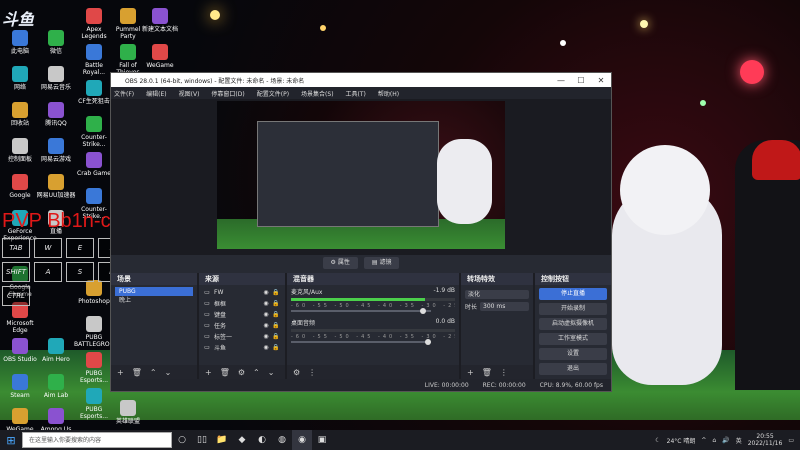 The image size is (800, 450). Describe the element at coordinates (56, 78) in the screenshot. I see `desktop-icon: 网易云音乐` at that location.